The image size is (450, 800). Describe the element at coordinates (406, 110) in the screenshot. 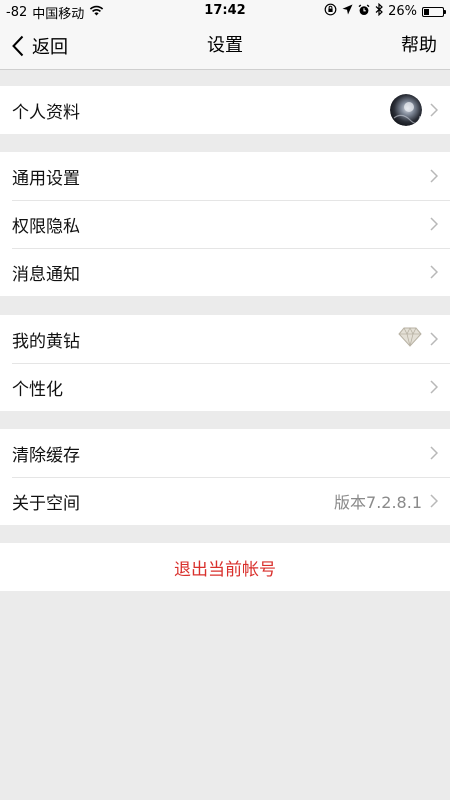

I see `avatar` at that location.